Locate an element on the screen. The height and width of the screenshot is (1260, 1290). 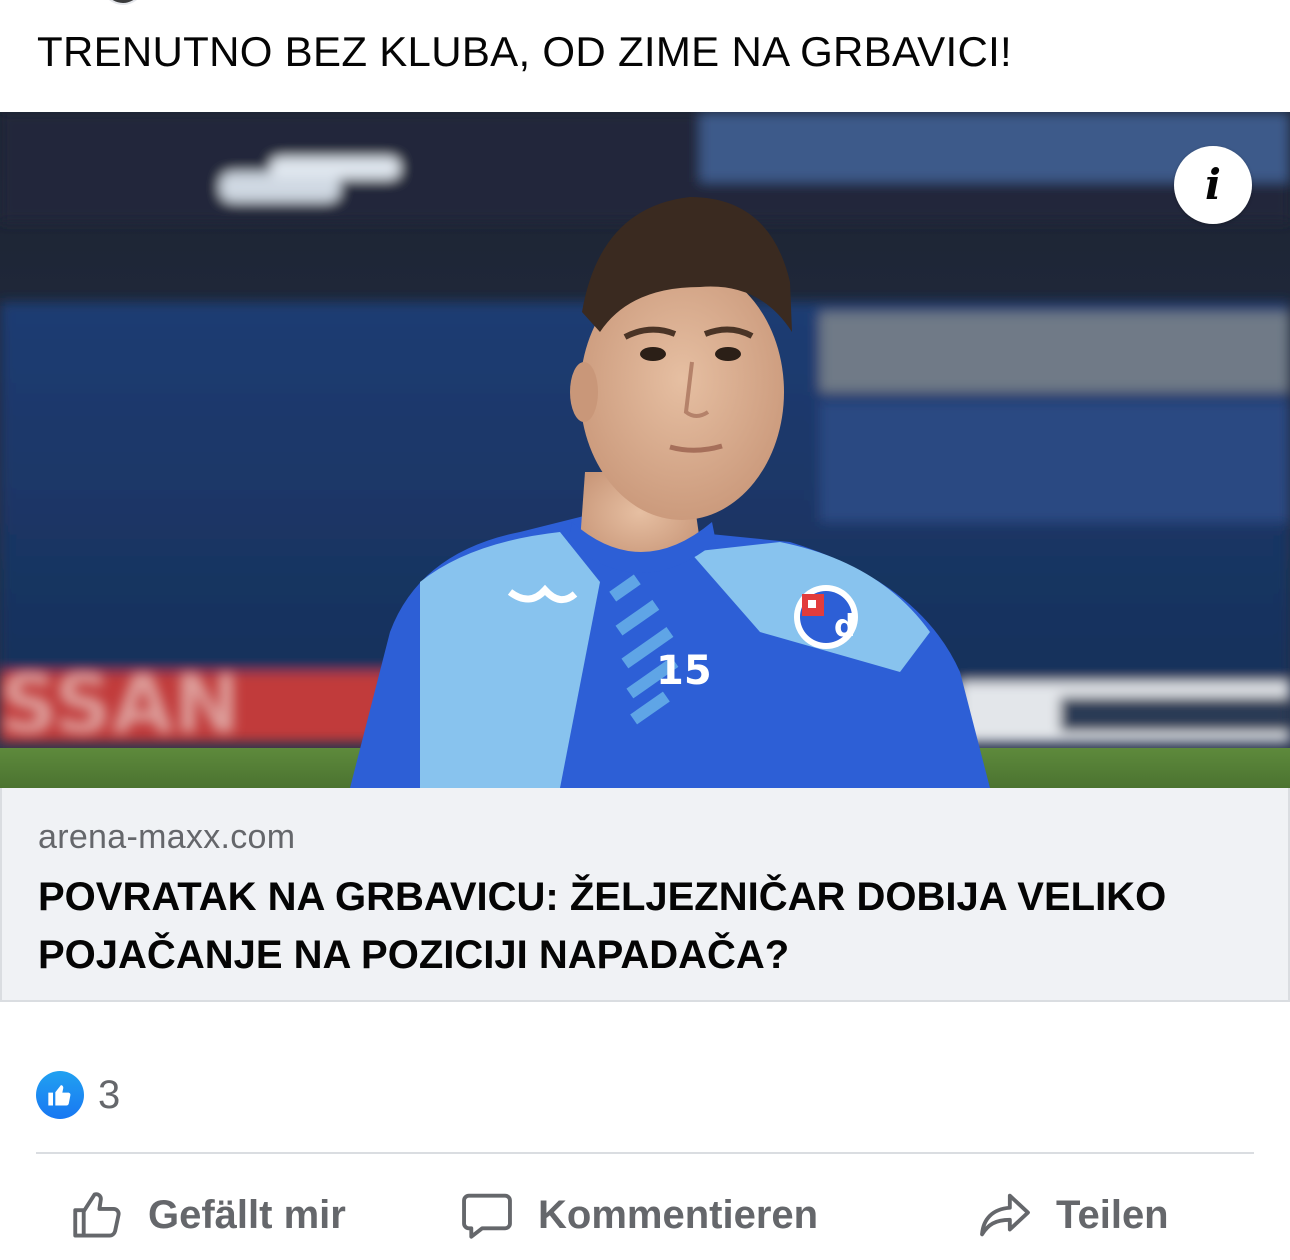
info-icon: i is located at coordinates (1213, 184).